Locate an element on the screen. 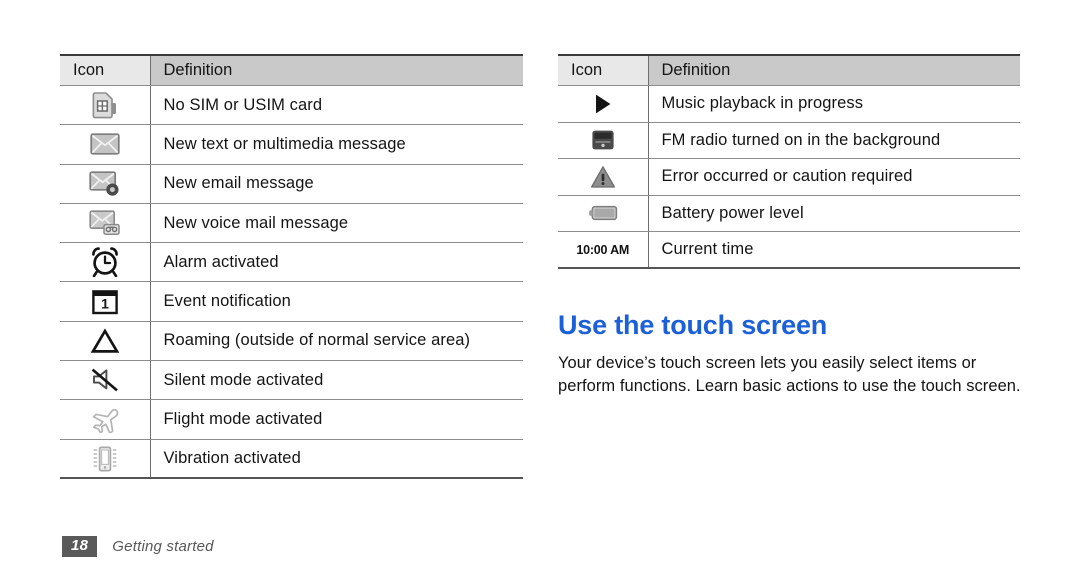 The image size is (1080, 586). table-row: Vibration activated is located at coordinates (291, 459).